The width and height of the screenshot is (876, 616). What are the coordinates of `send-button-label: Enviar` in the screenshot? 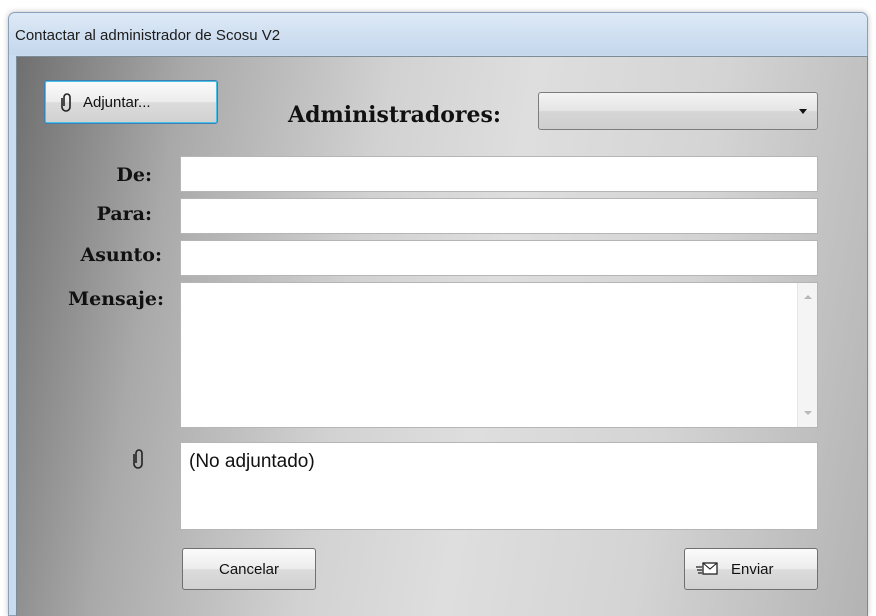 It's located at (752, 569).